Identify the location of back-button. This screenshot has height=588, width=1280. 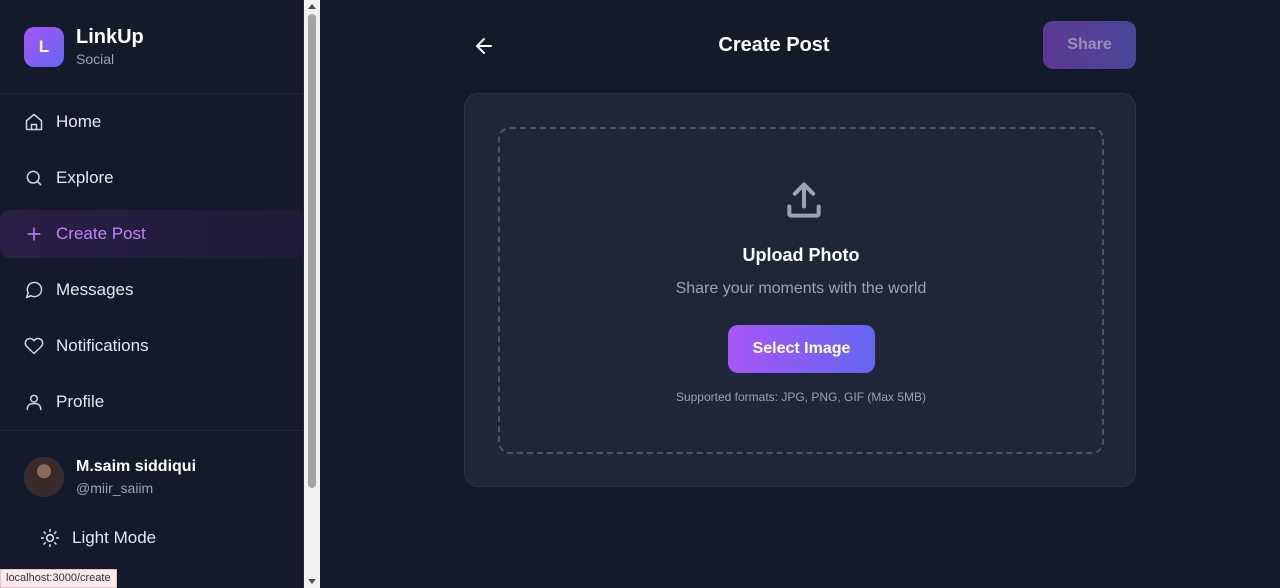
(484, 46).